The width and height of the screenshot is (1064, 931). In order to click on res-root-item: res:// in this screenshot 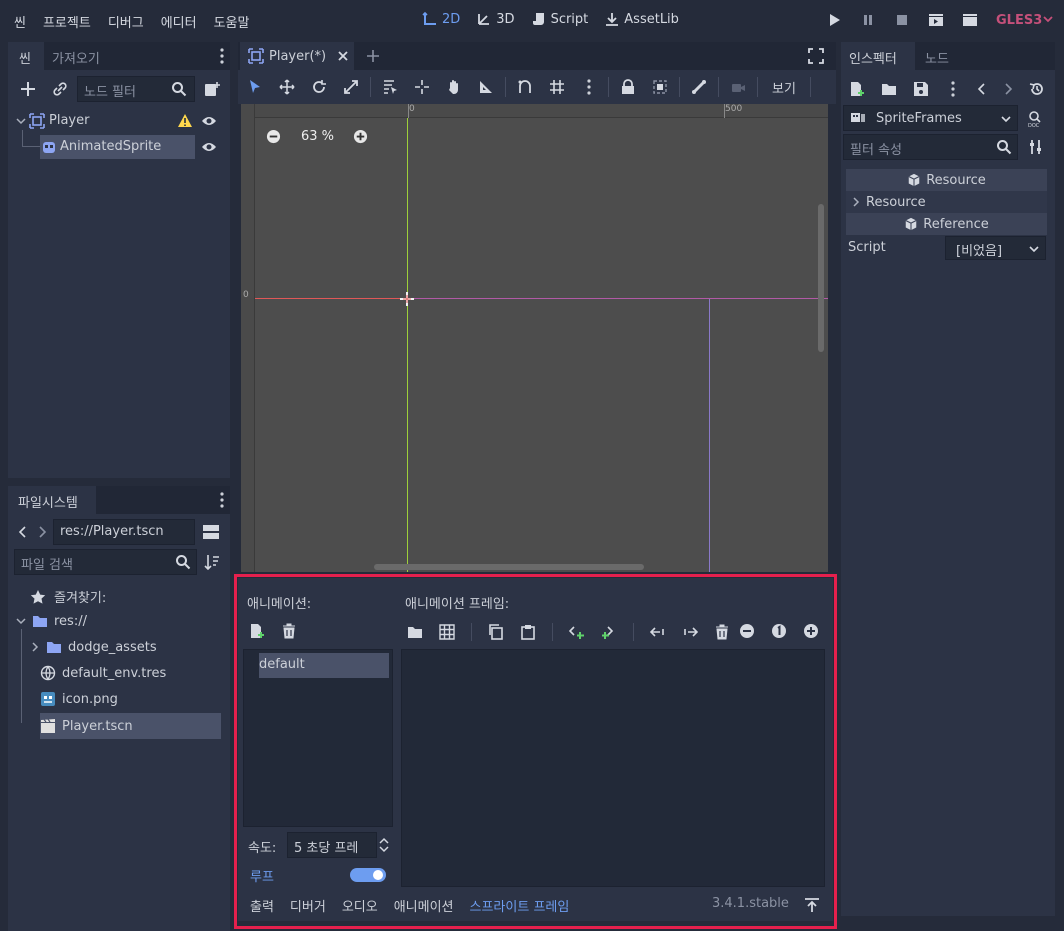, I will do `click(51, 621)`.